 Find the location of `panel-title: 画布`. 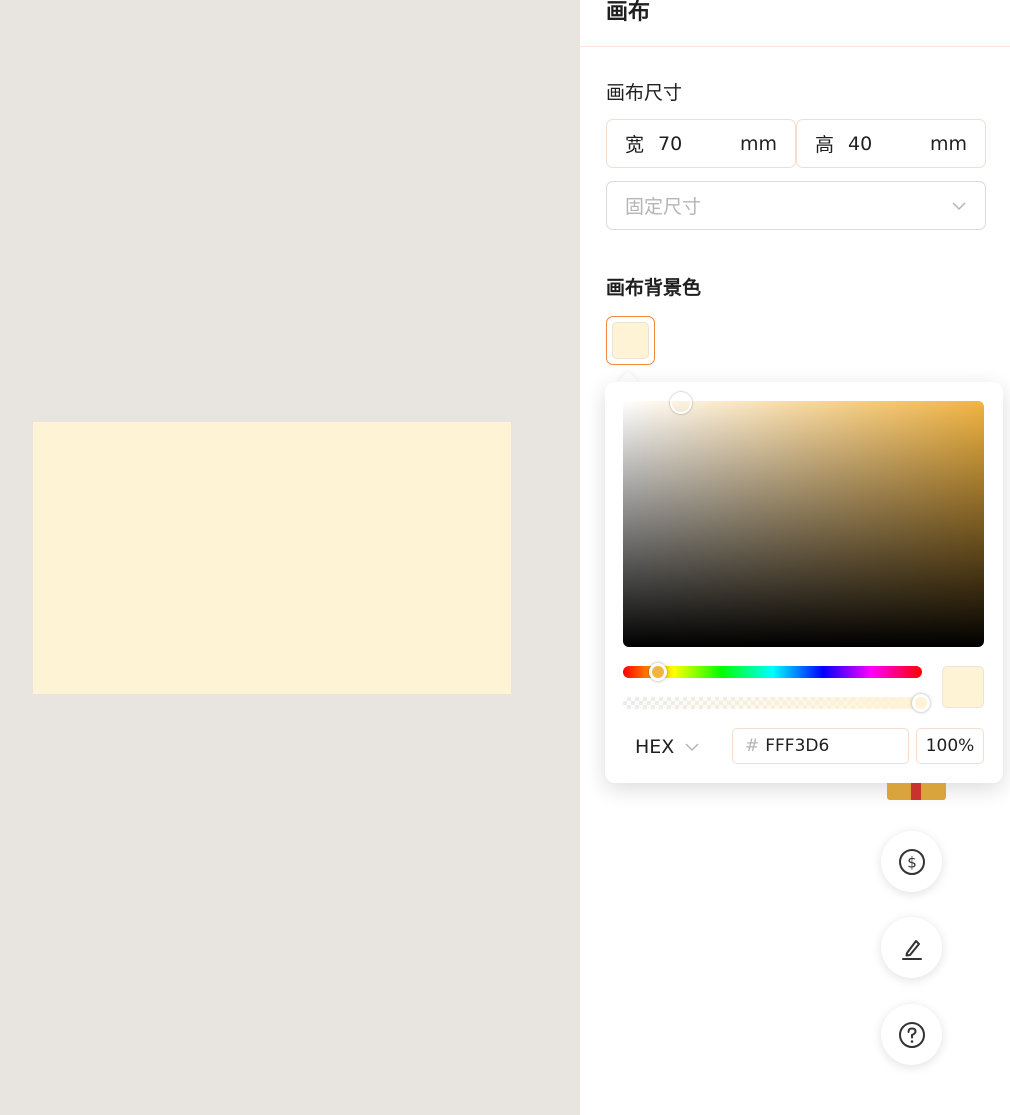

panel-title: 画布 is located at coordinates (628, 12).